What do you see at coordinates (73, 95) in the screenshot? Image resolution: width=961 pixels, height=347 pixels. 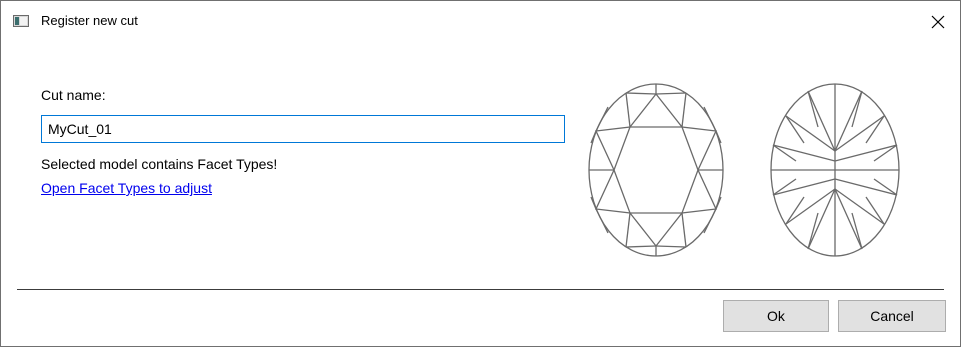 I see `cut-name-label: Cut name:` at bounding box center [73, 95].